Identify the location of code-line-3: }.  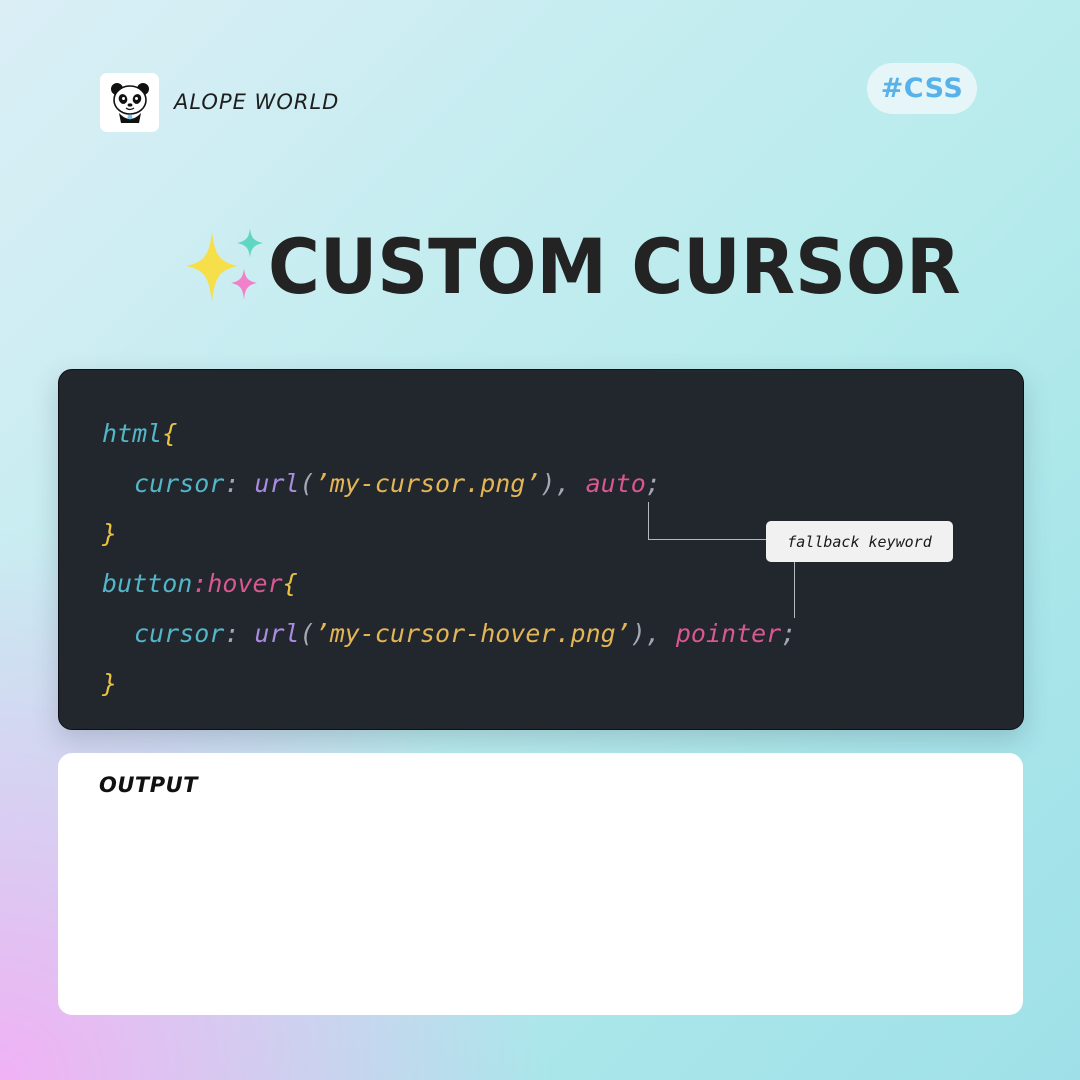
(109, 534).